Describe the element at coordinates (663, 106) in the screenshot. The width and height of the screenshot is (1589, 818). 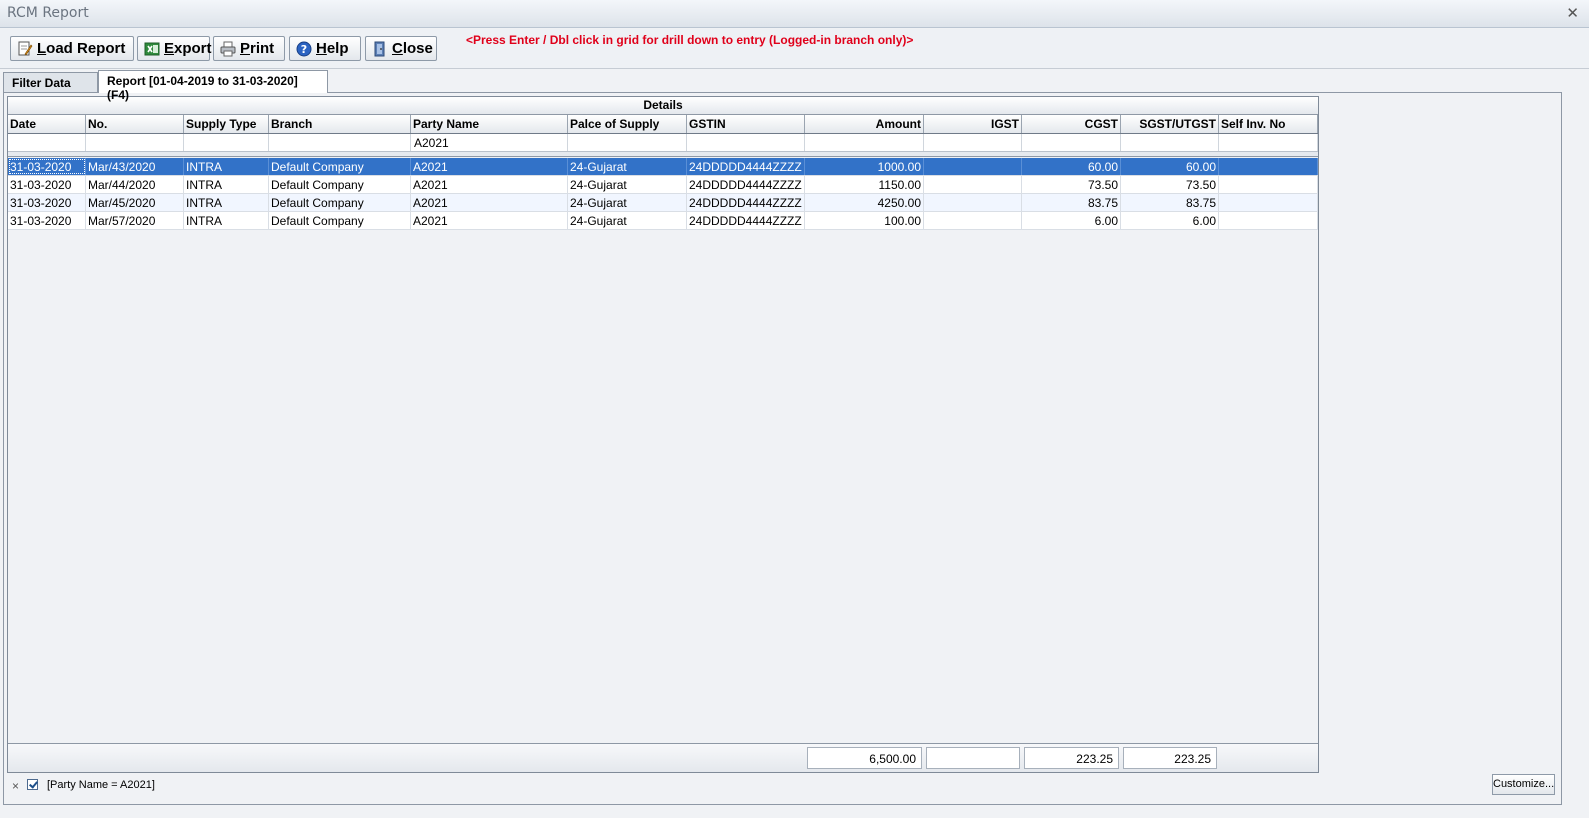
I see `grid-band-header: Details` at that location.